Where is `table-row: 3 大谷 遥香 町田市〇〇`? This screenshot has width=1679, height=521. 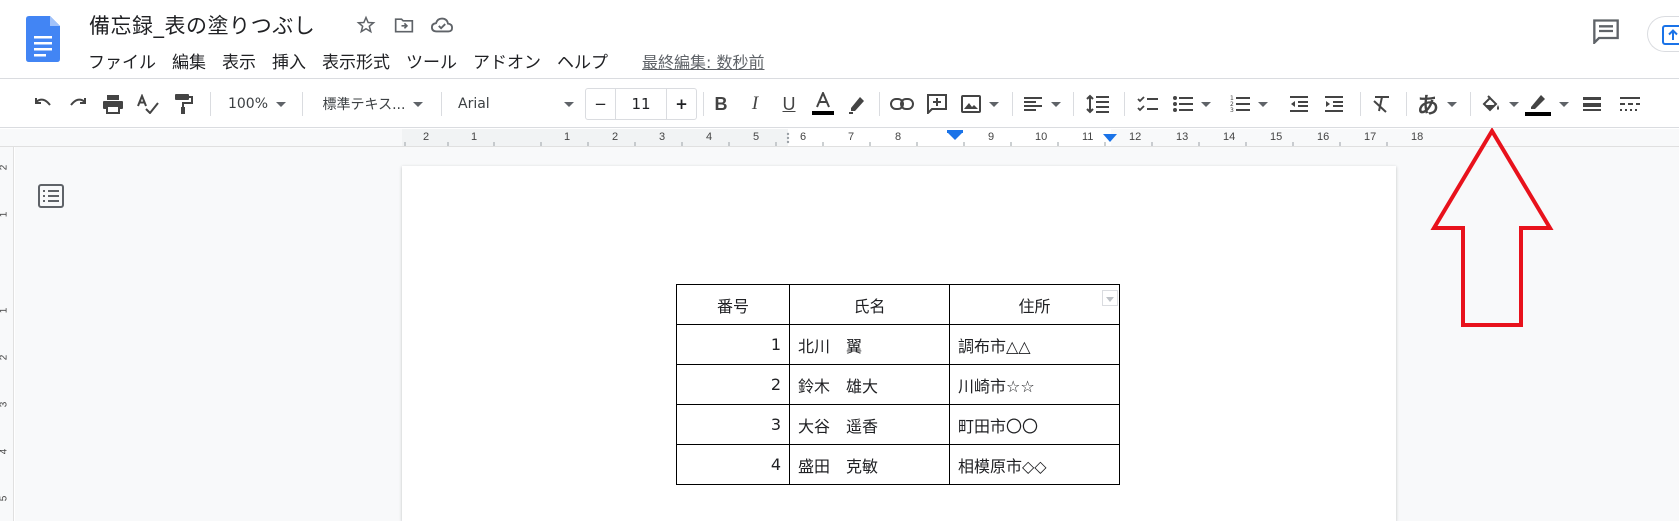
table-row: 3 大谷 遥香 町田市〇〇 is located at coordinates (898, 424).